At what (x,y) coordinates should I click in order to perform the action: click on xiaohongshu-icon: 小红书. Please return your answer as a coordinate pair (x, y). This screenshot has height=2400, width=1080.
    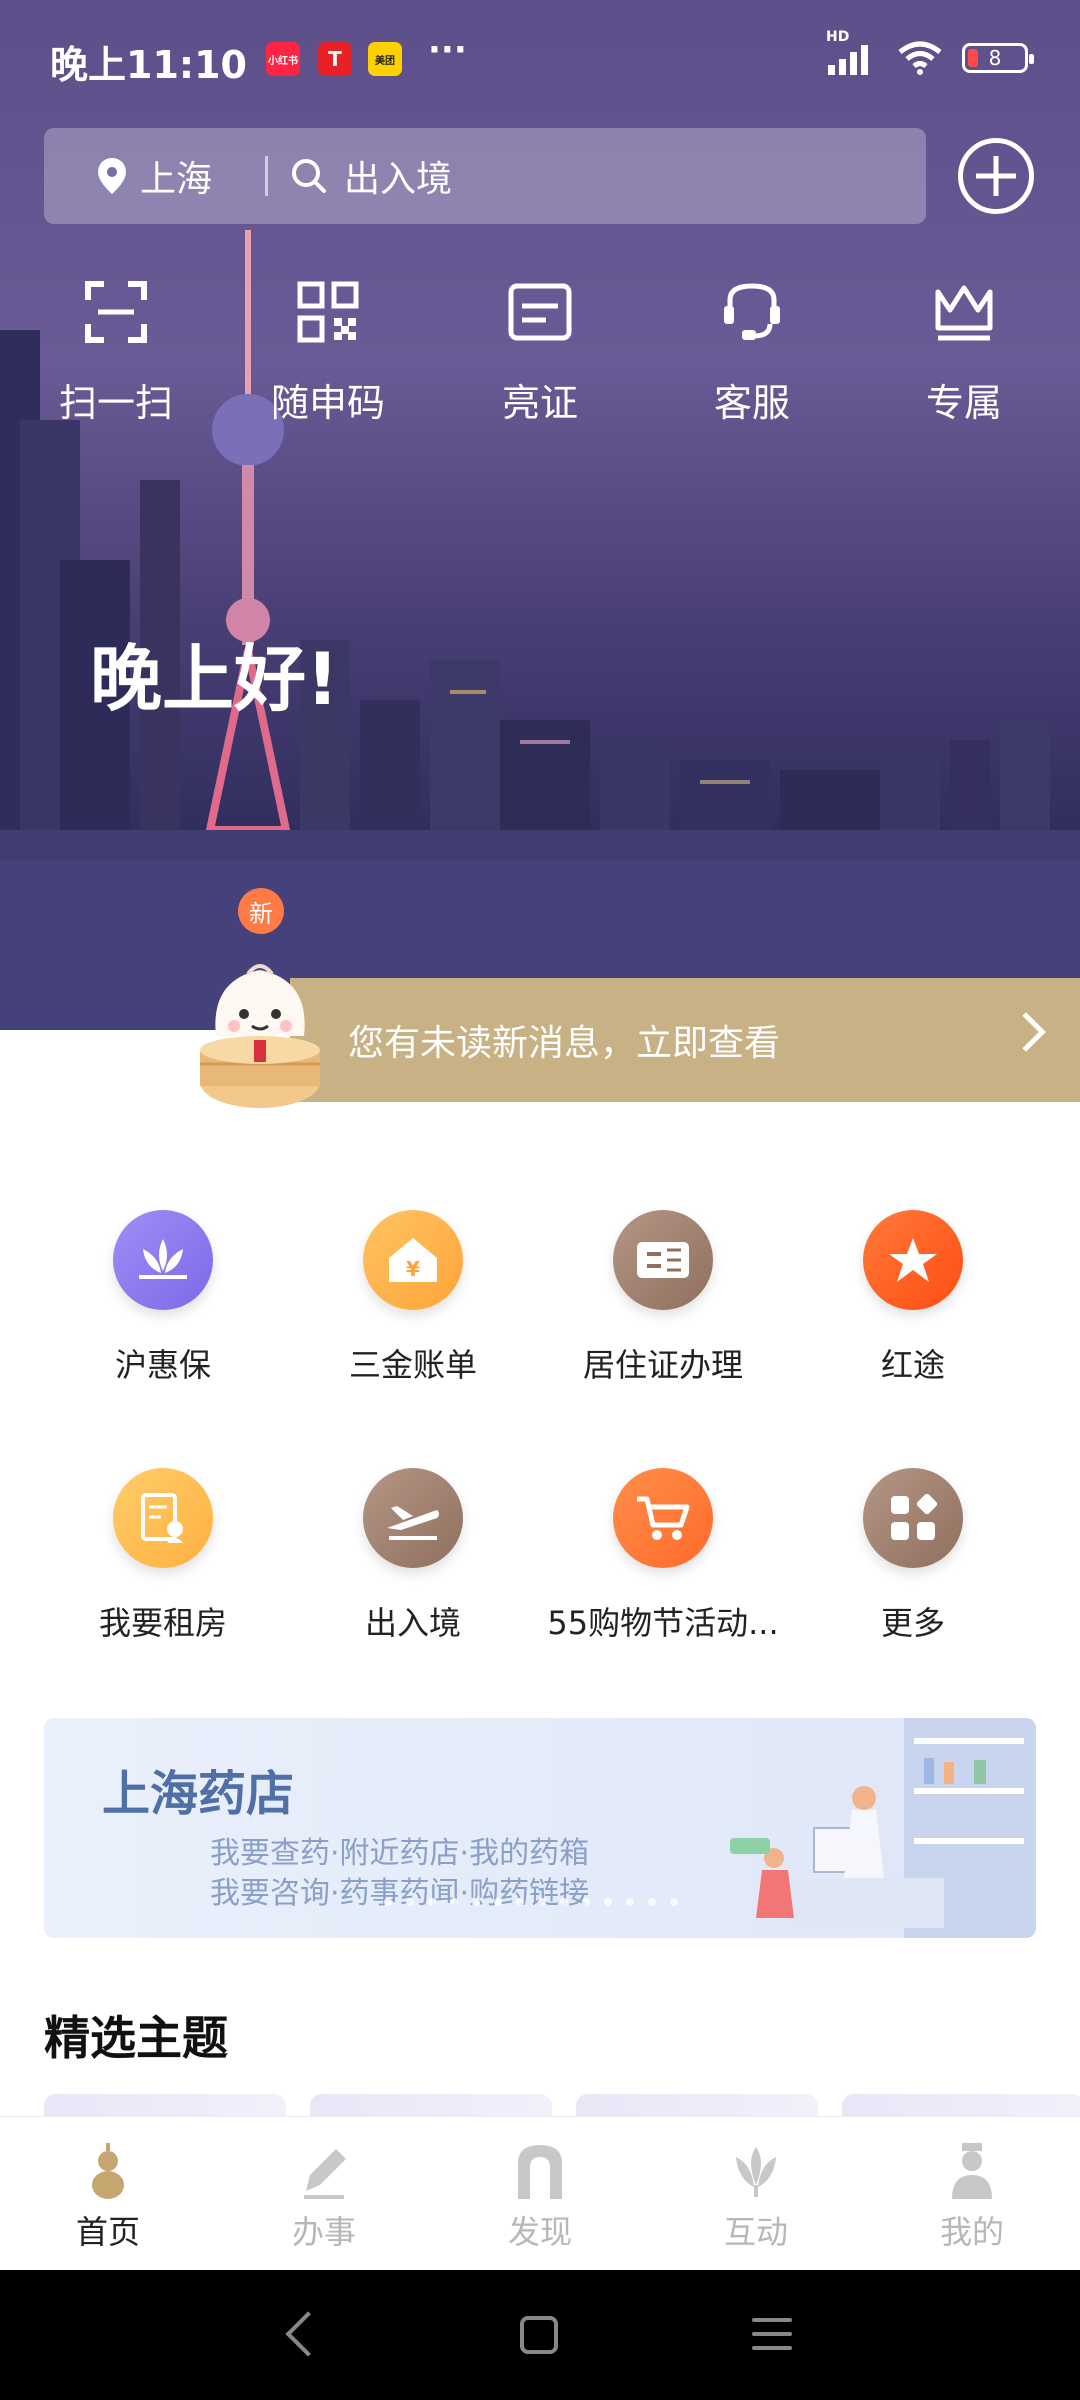
    Looking at the image, I should click on (283, 59).